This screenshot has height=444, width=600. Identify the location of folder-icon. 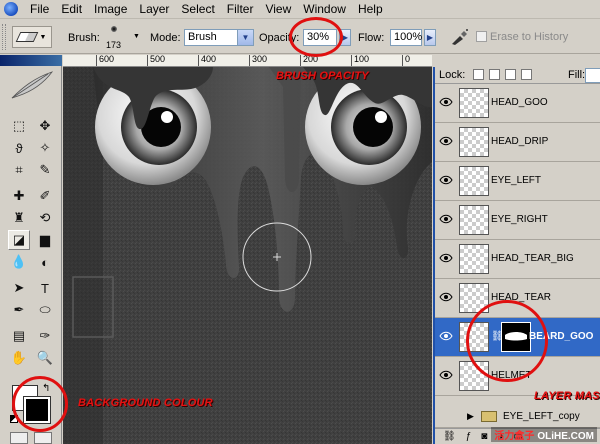
(489, 416).